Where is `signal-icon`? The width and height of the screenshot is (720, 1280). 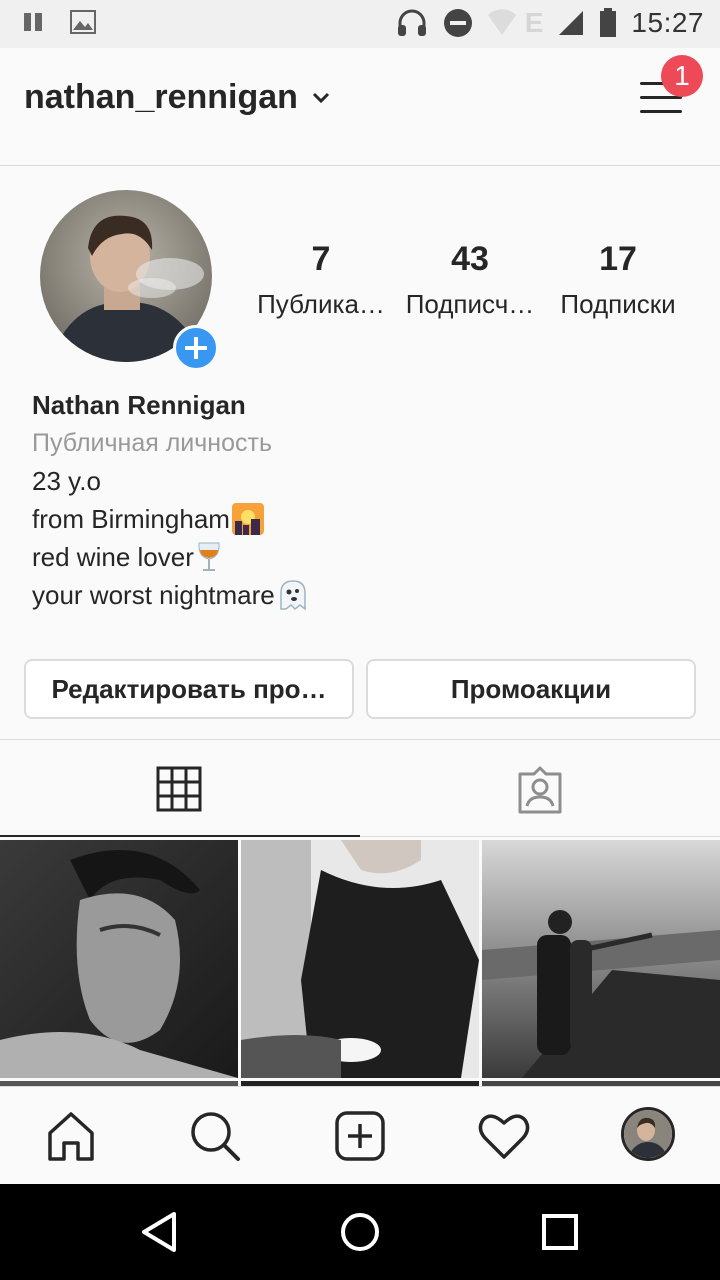 signal-icon is located at coordinates (571, 23).